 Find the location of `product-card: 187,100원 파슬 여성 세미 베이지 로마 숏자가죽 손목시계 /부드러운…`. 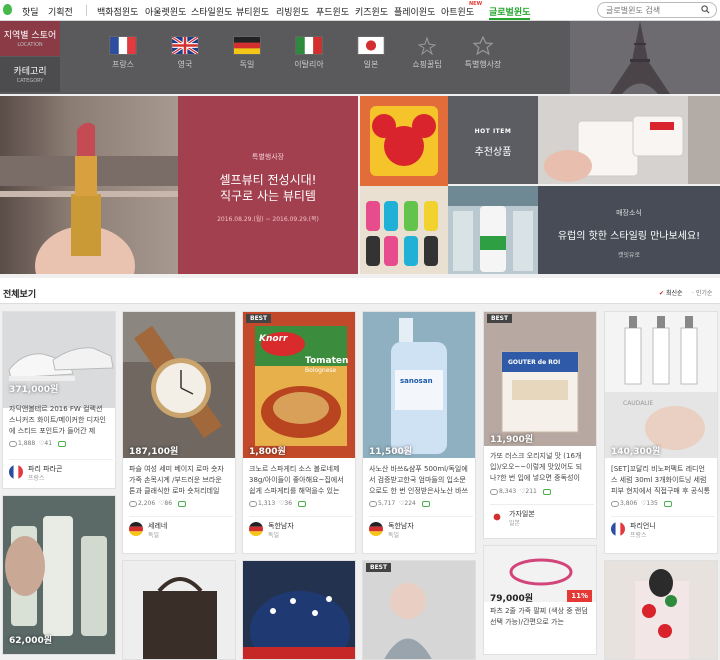

product-card: 187,100원 파슬 여성 세미 베이지 로마 숏자가죽 손목시계 /부드러운… is located at coordinates (179, 432).